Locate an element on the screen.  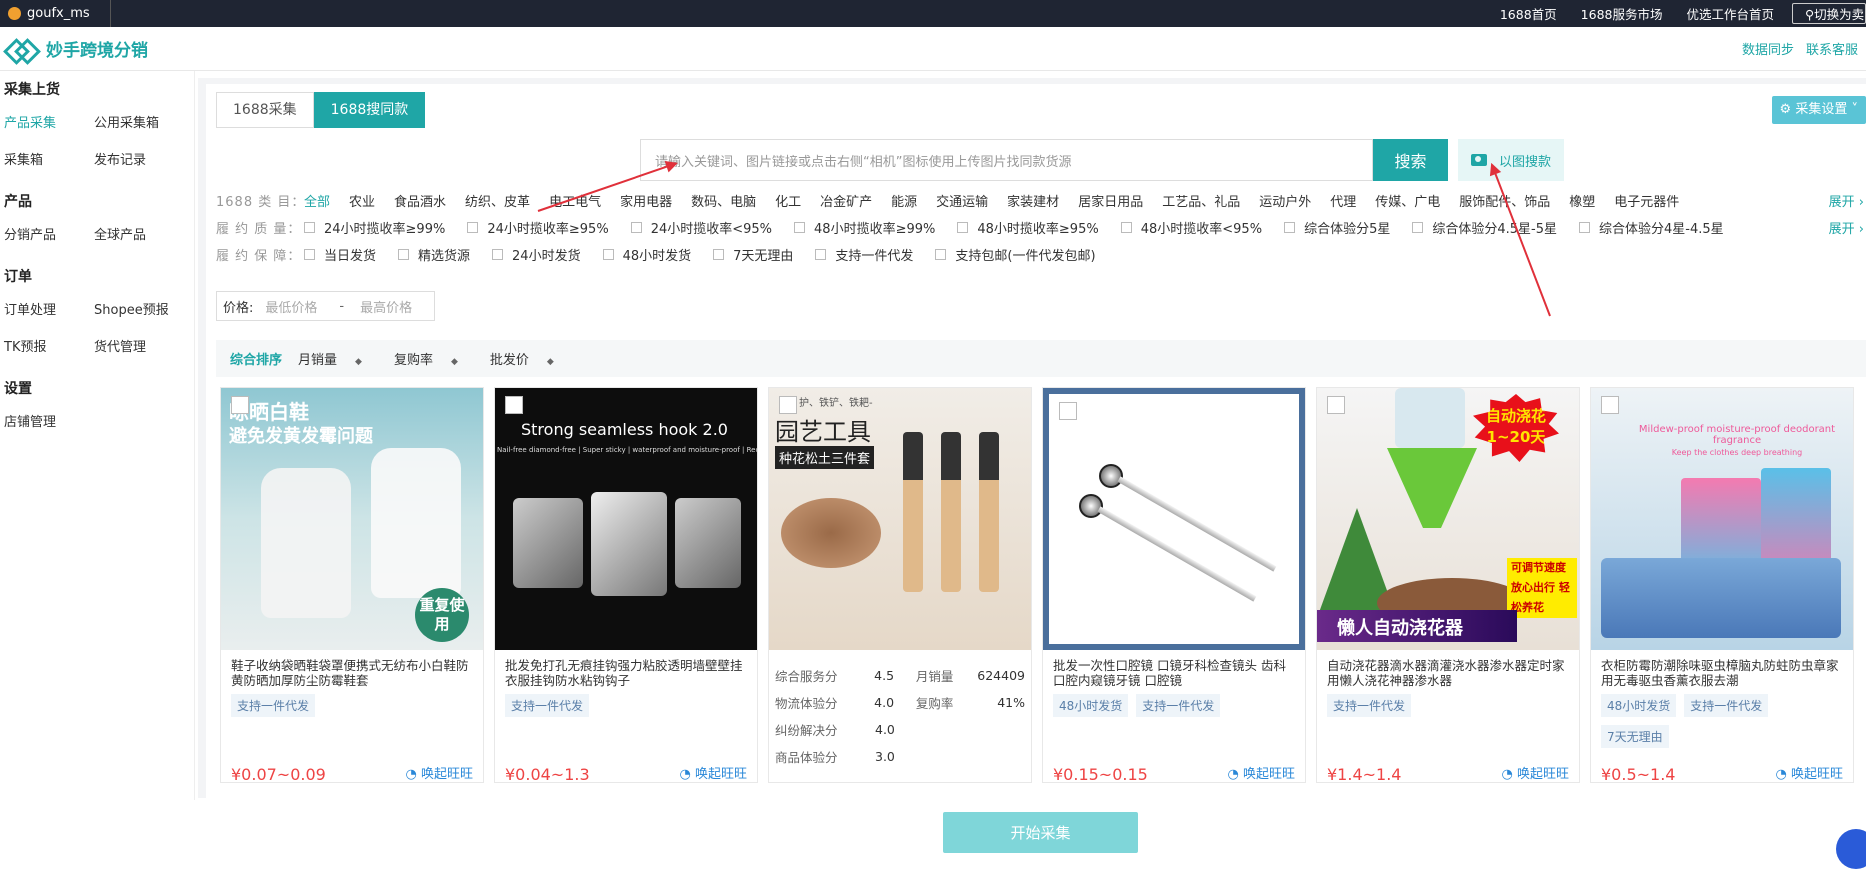
switch-to-seller-button: ⚲切换为卖家 is located at coordinates (1829, 13).